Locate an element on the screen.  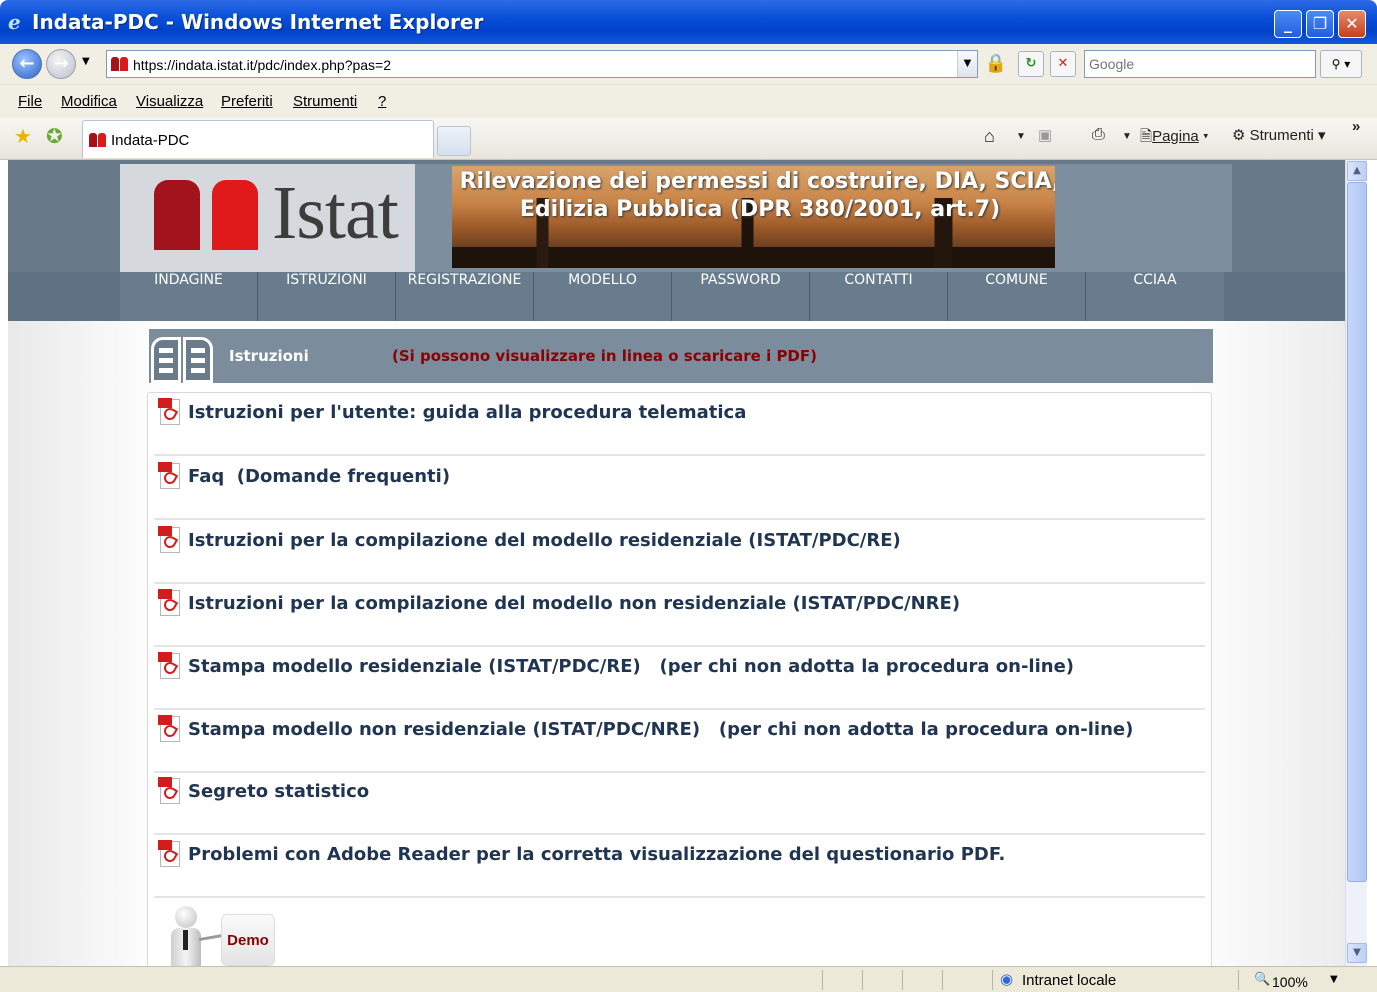
nav-password: PASSWORD is located at coordinates (741, 296).